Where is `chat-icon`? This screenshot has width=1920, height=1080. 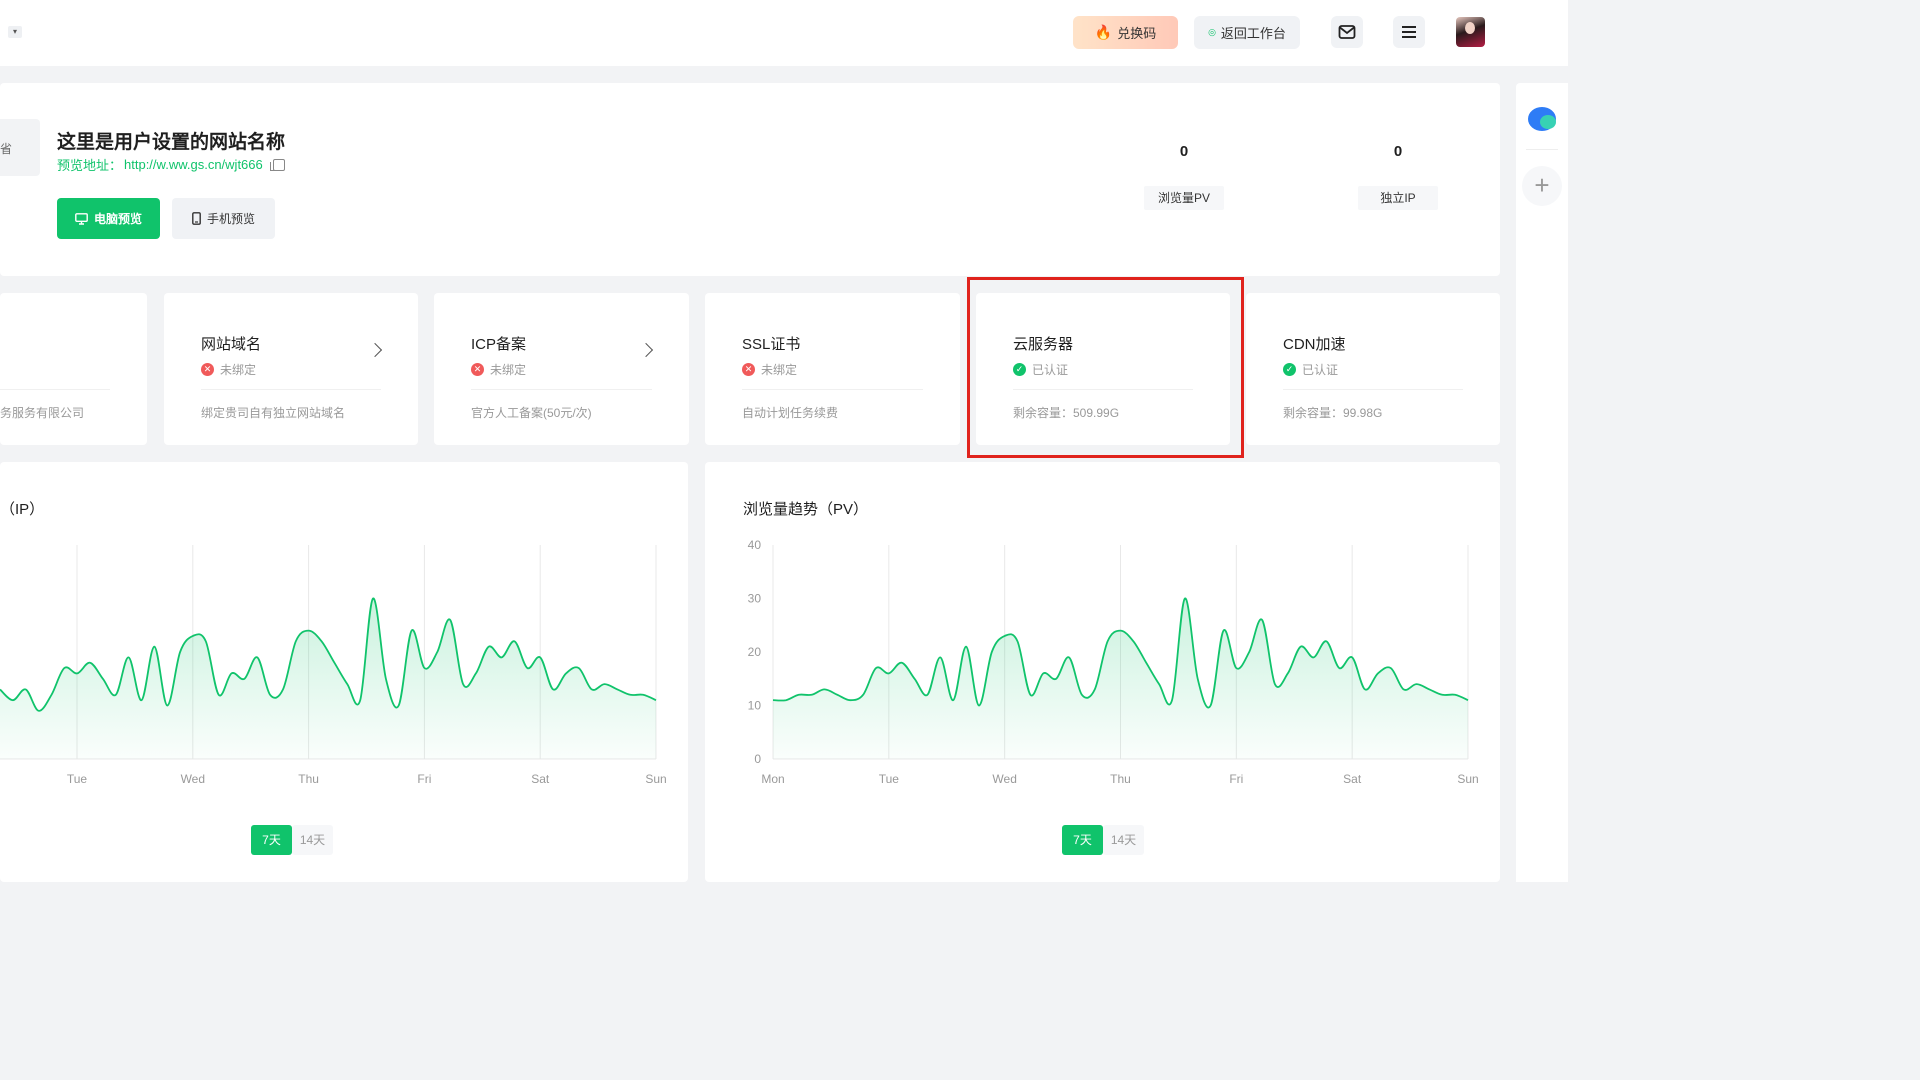
chat-icon is located at coordinates (1542, 119).